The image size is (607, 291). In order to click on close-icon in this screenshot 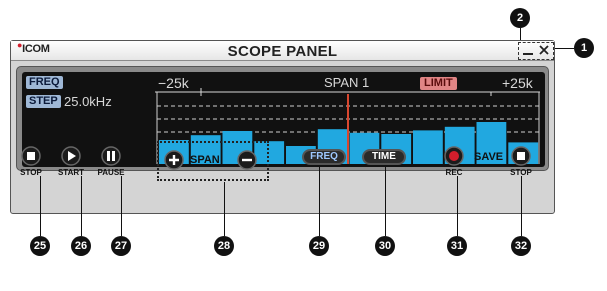, I will do `click(544, 50)`.